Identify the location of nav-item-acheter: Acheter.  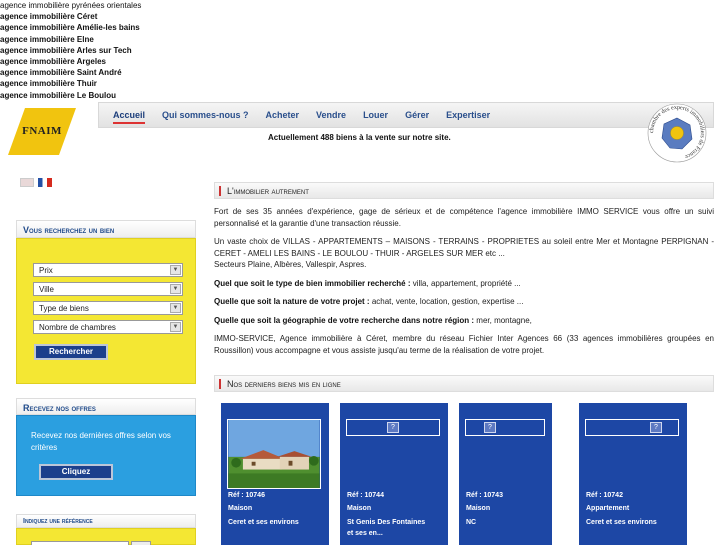
(283, 117).